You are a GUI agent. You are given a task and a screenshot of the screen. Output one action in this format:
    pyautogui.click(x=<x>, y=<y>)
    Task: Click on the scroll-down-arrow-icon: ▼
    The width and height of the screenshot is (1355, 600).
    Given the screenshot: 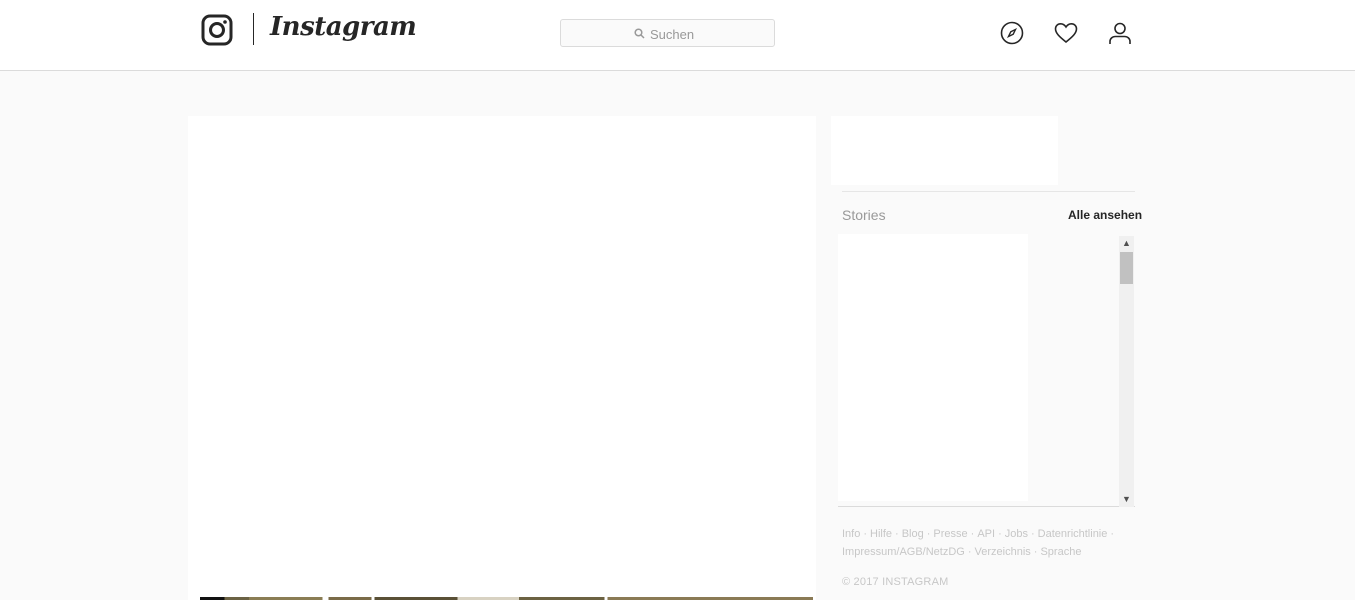 What is the action you would take?
    pyautogui.click(x=1126, y=499)
    